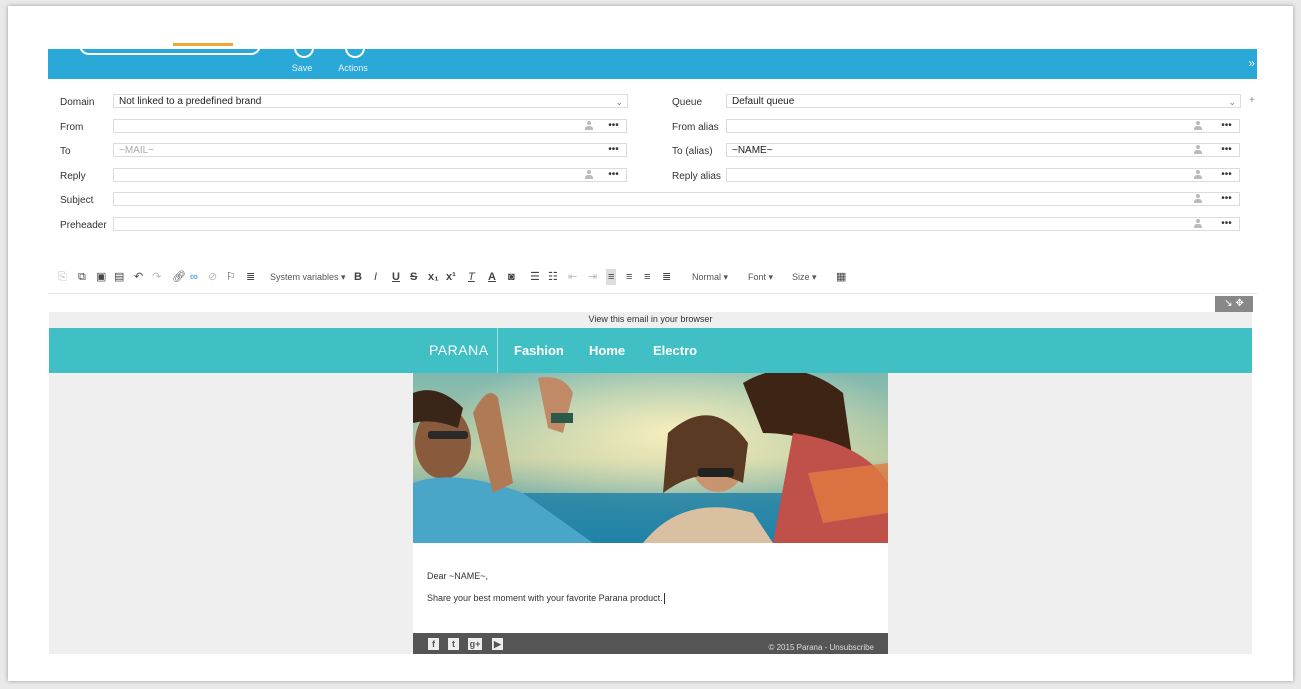 The height and width of the screenshot is (689, 1301). Describe the element at coordinates (475, 644) in the screenshot. I see `google-plus-icon: g+` at that location.